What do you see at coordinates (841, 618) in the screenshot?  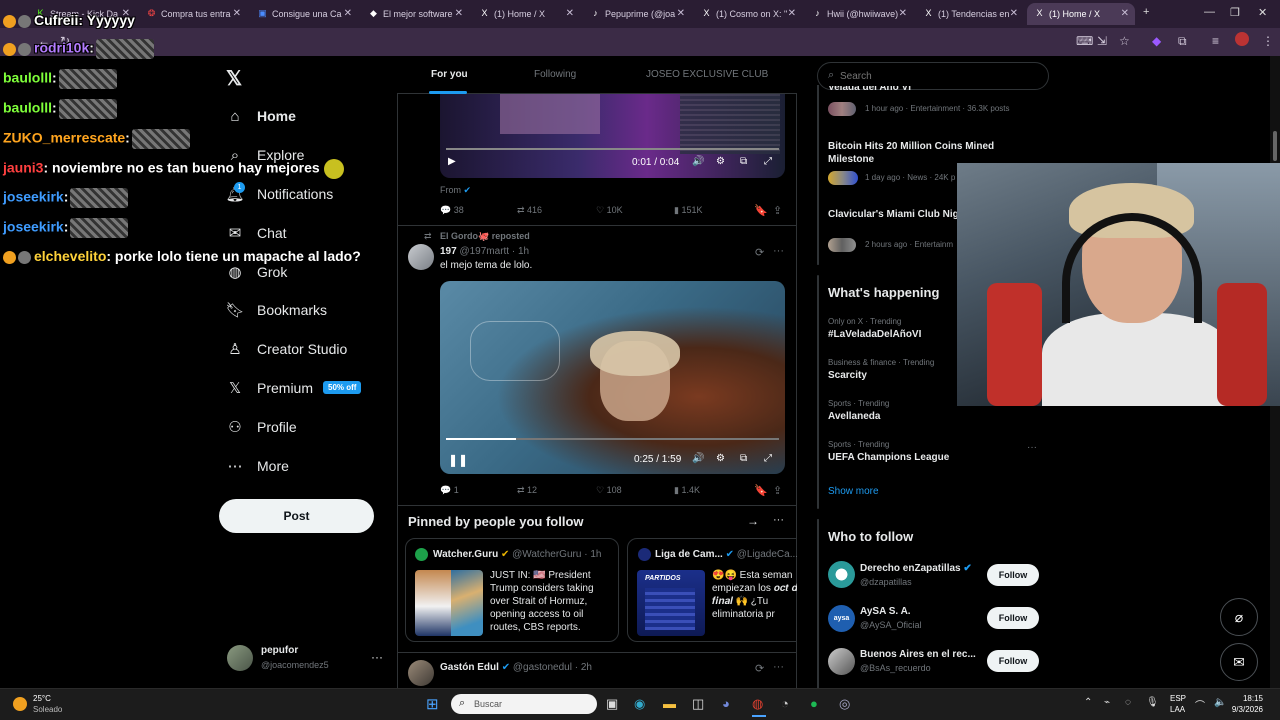 I see `suggestion-2-avatar: aysa` at bounding box center [841, 618].